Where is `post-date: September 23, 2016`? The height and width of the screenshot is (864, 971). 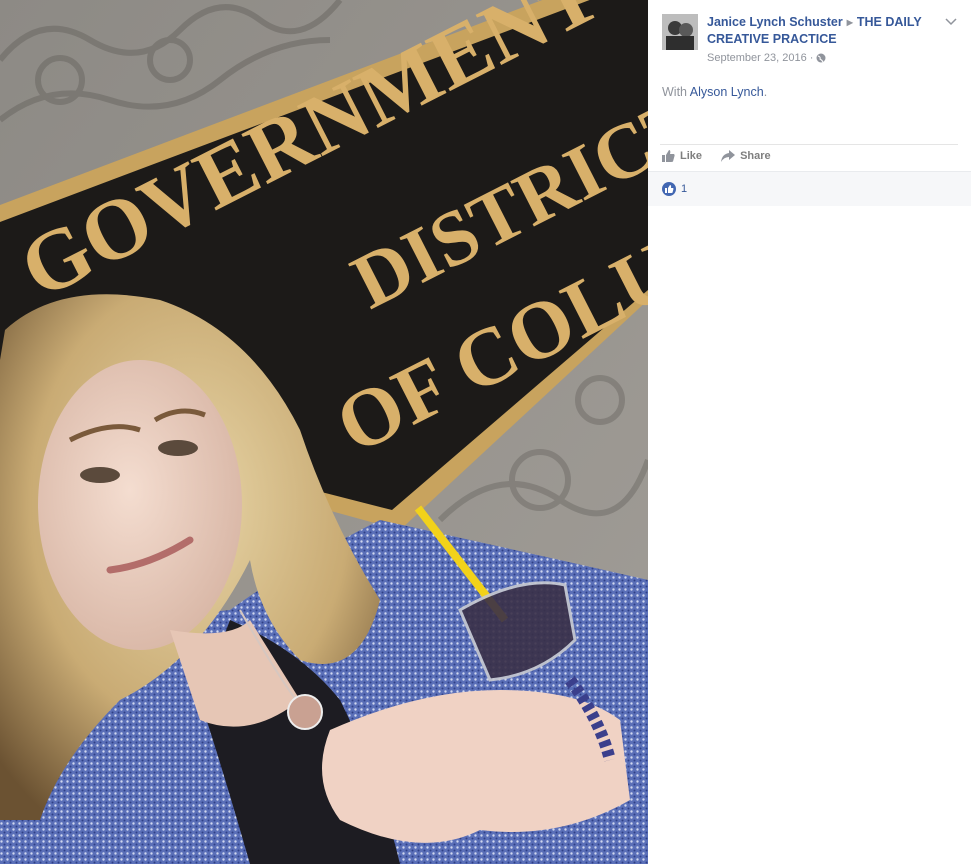
post-date: September 23, 2016 is located at coordinates (757, 58).